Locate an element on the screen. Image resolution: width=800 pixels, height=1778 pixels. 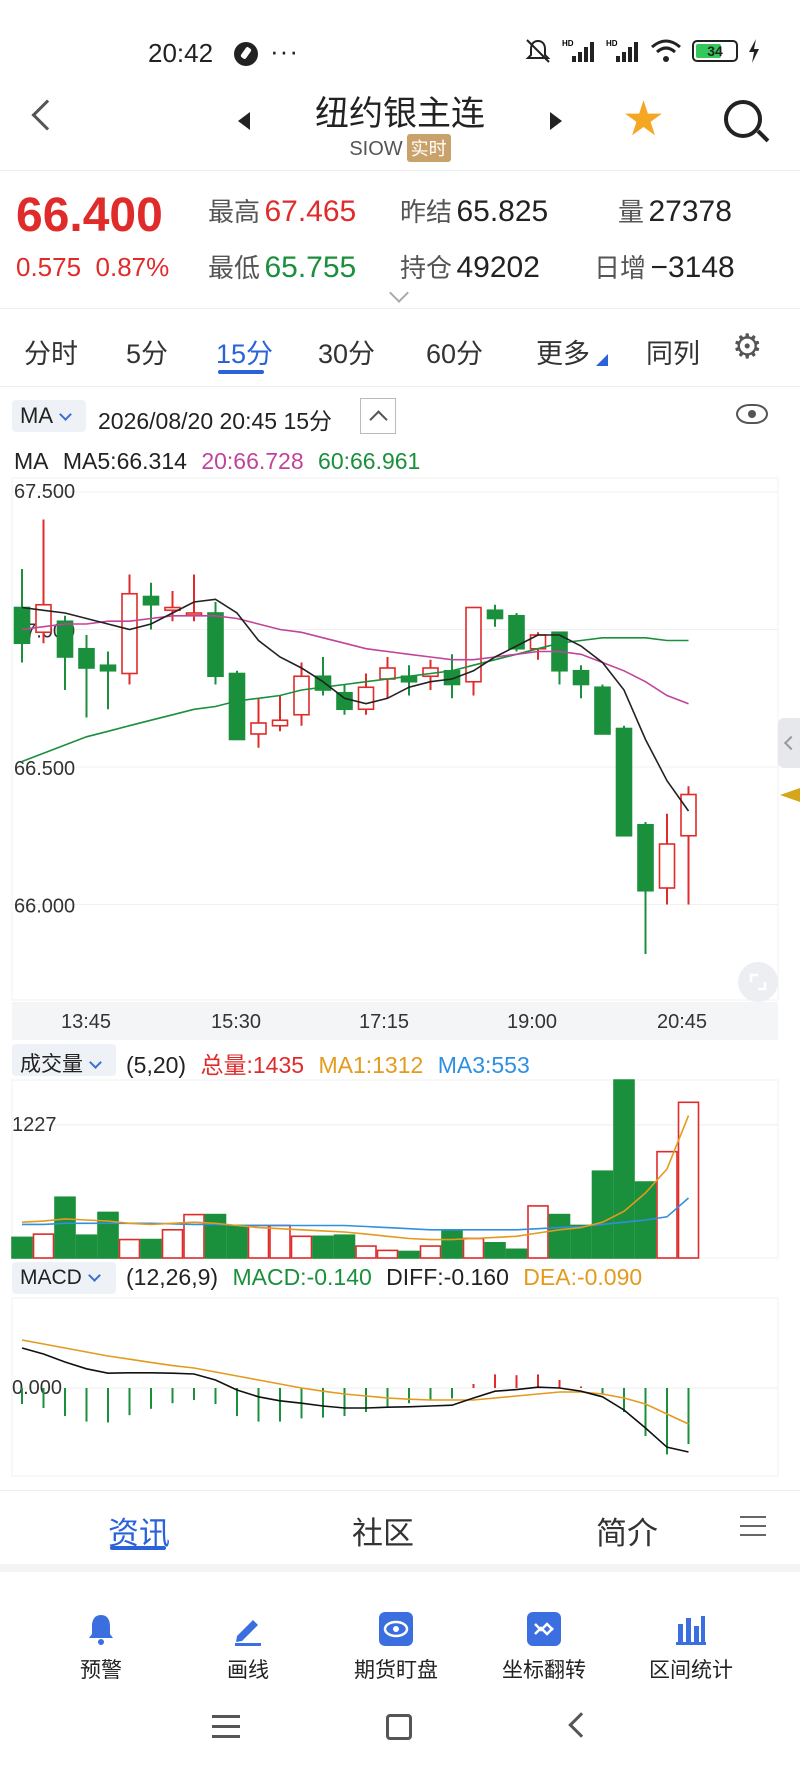
time-axis-label: 17:15 is located at coordinates (384, 1022).